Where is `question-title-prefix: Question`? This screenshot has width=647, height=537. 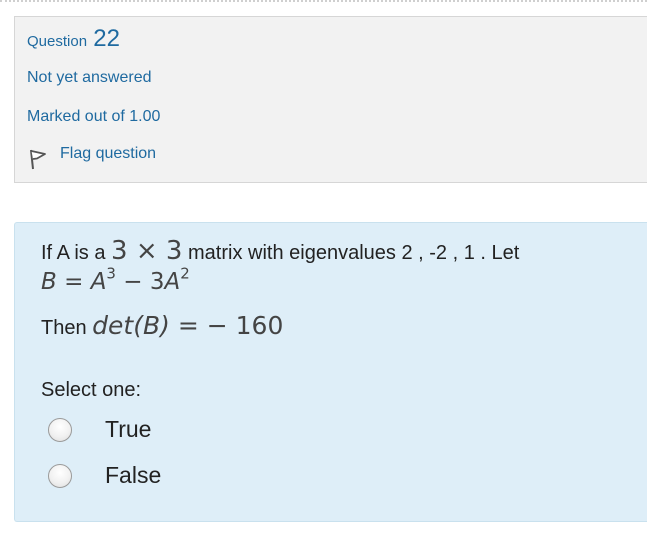
question-title-prefix: Question is located at coordinates (57, 41).